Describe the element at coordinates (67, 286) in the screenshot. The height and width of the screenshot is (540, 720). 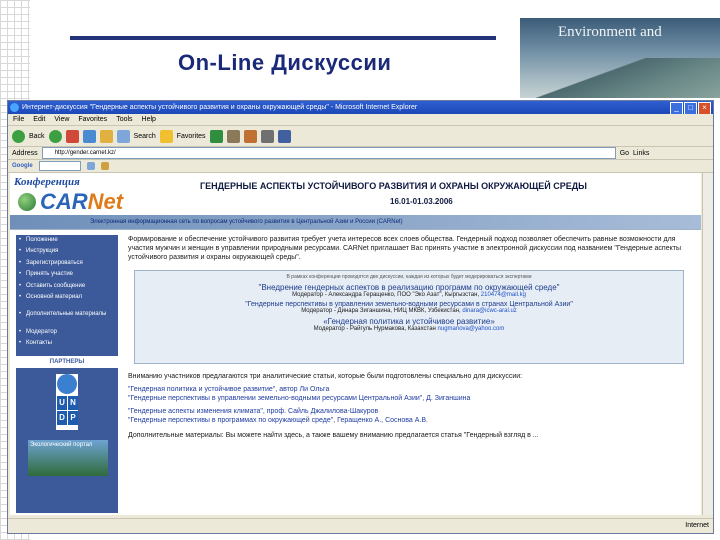
I see `nav-item: Оставить сообщение` at that location.